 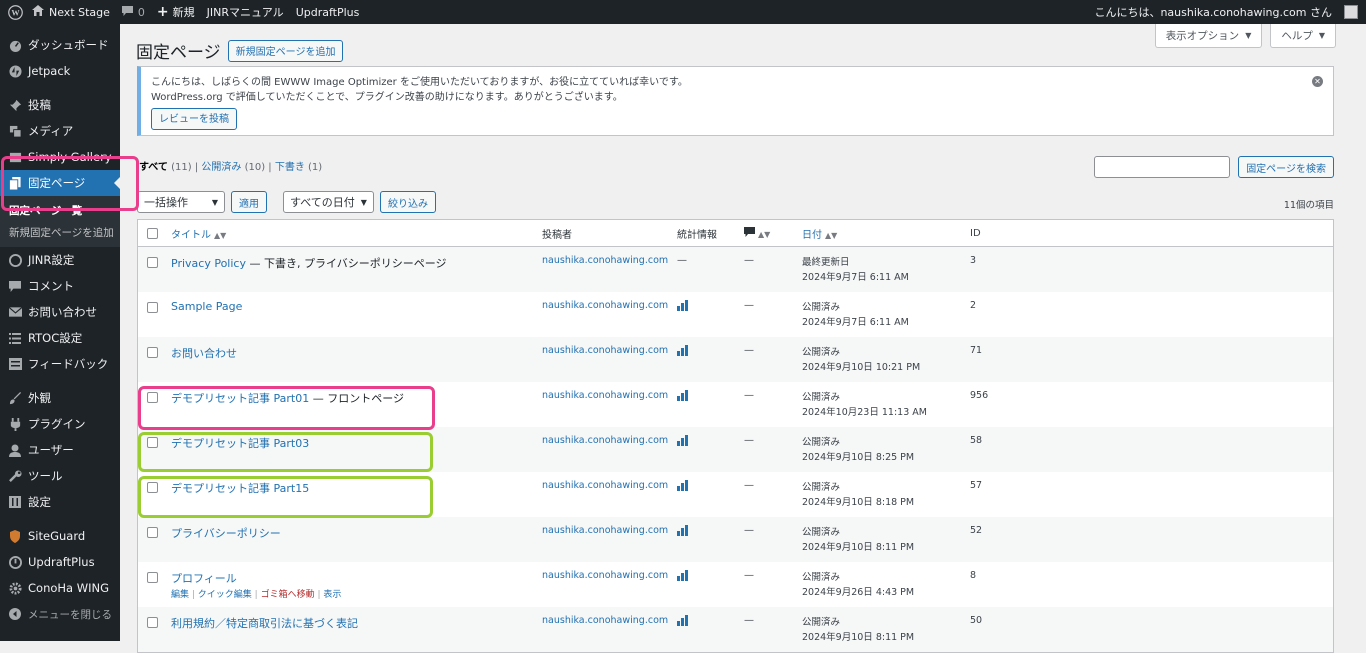 I want to click on page-title-link: デモプリセット記事 Part01, so click(x=240, y=398).